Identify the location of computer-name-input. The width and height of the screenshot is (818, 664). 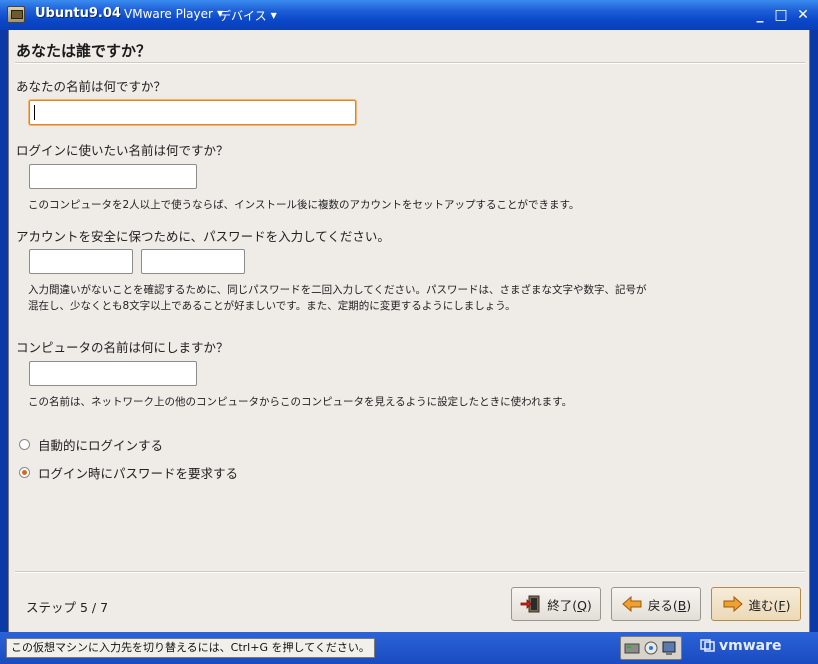
(113, 373).